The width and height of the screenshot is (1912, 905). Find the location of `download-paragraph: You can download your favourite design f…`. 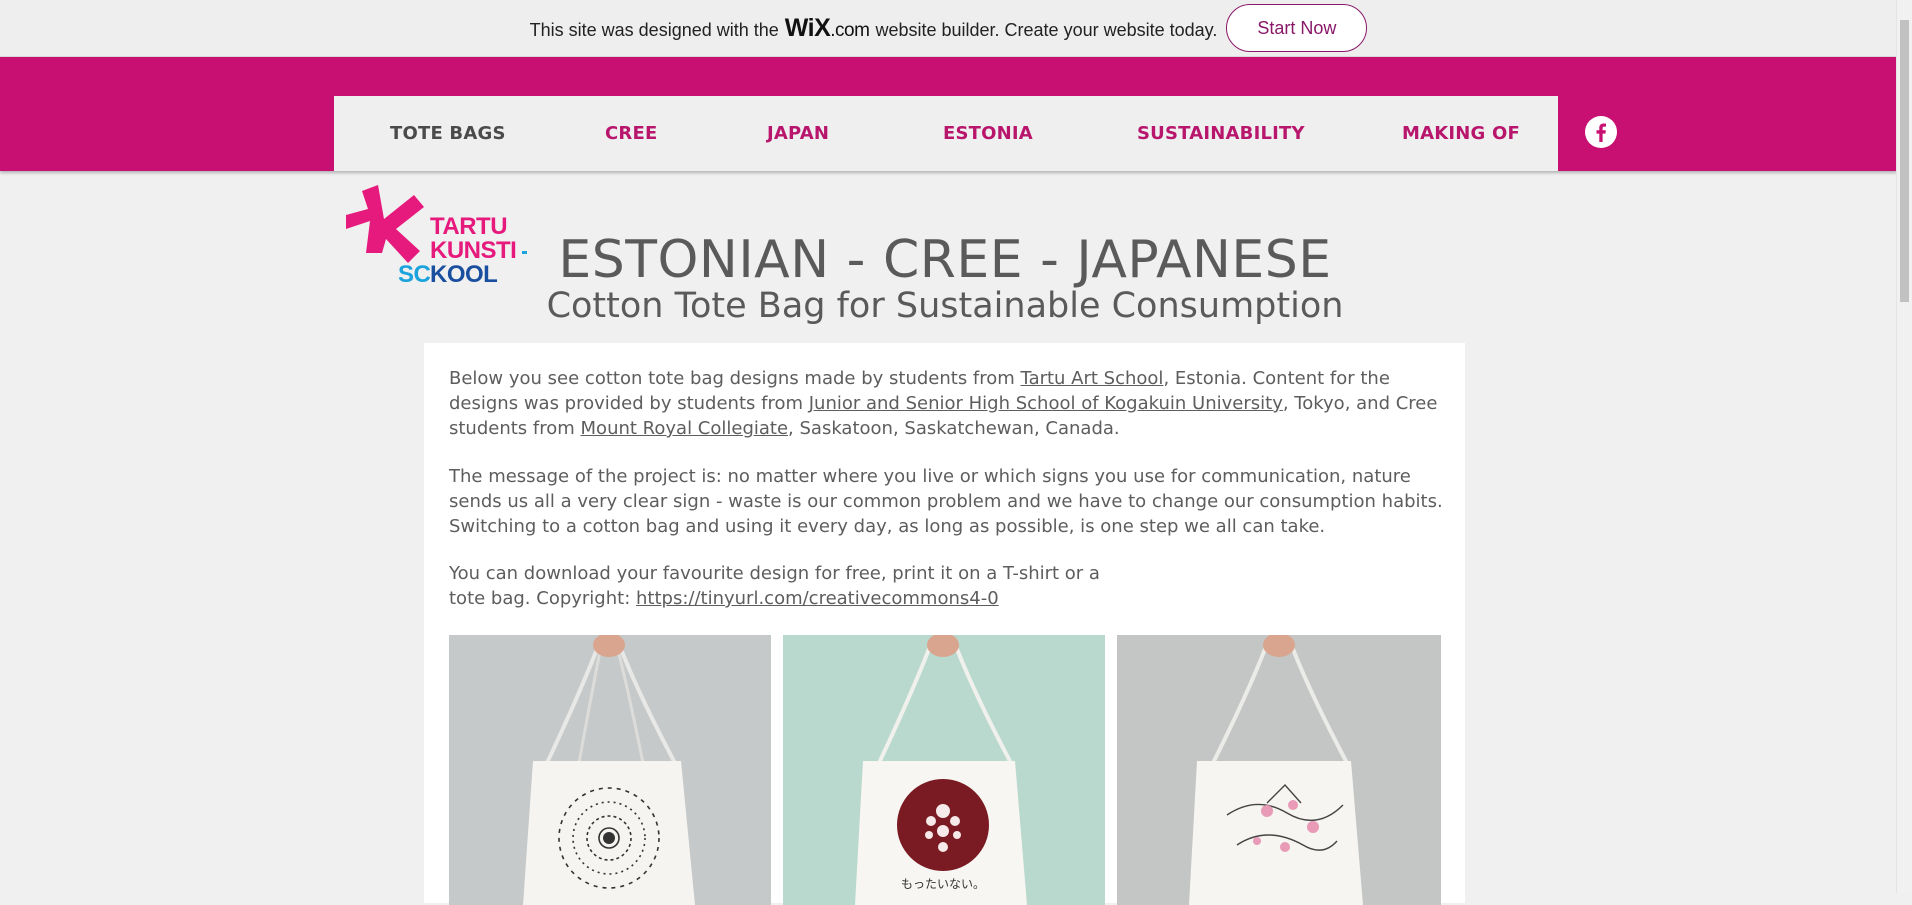

download-paragraph: You can download your favourite design f… is located at coordinates (789, 586).